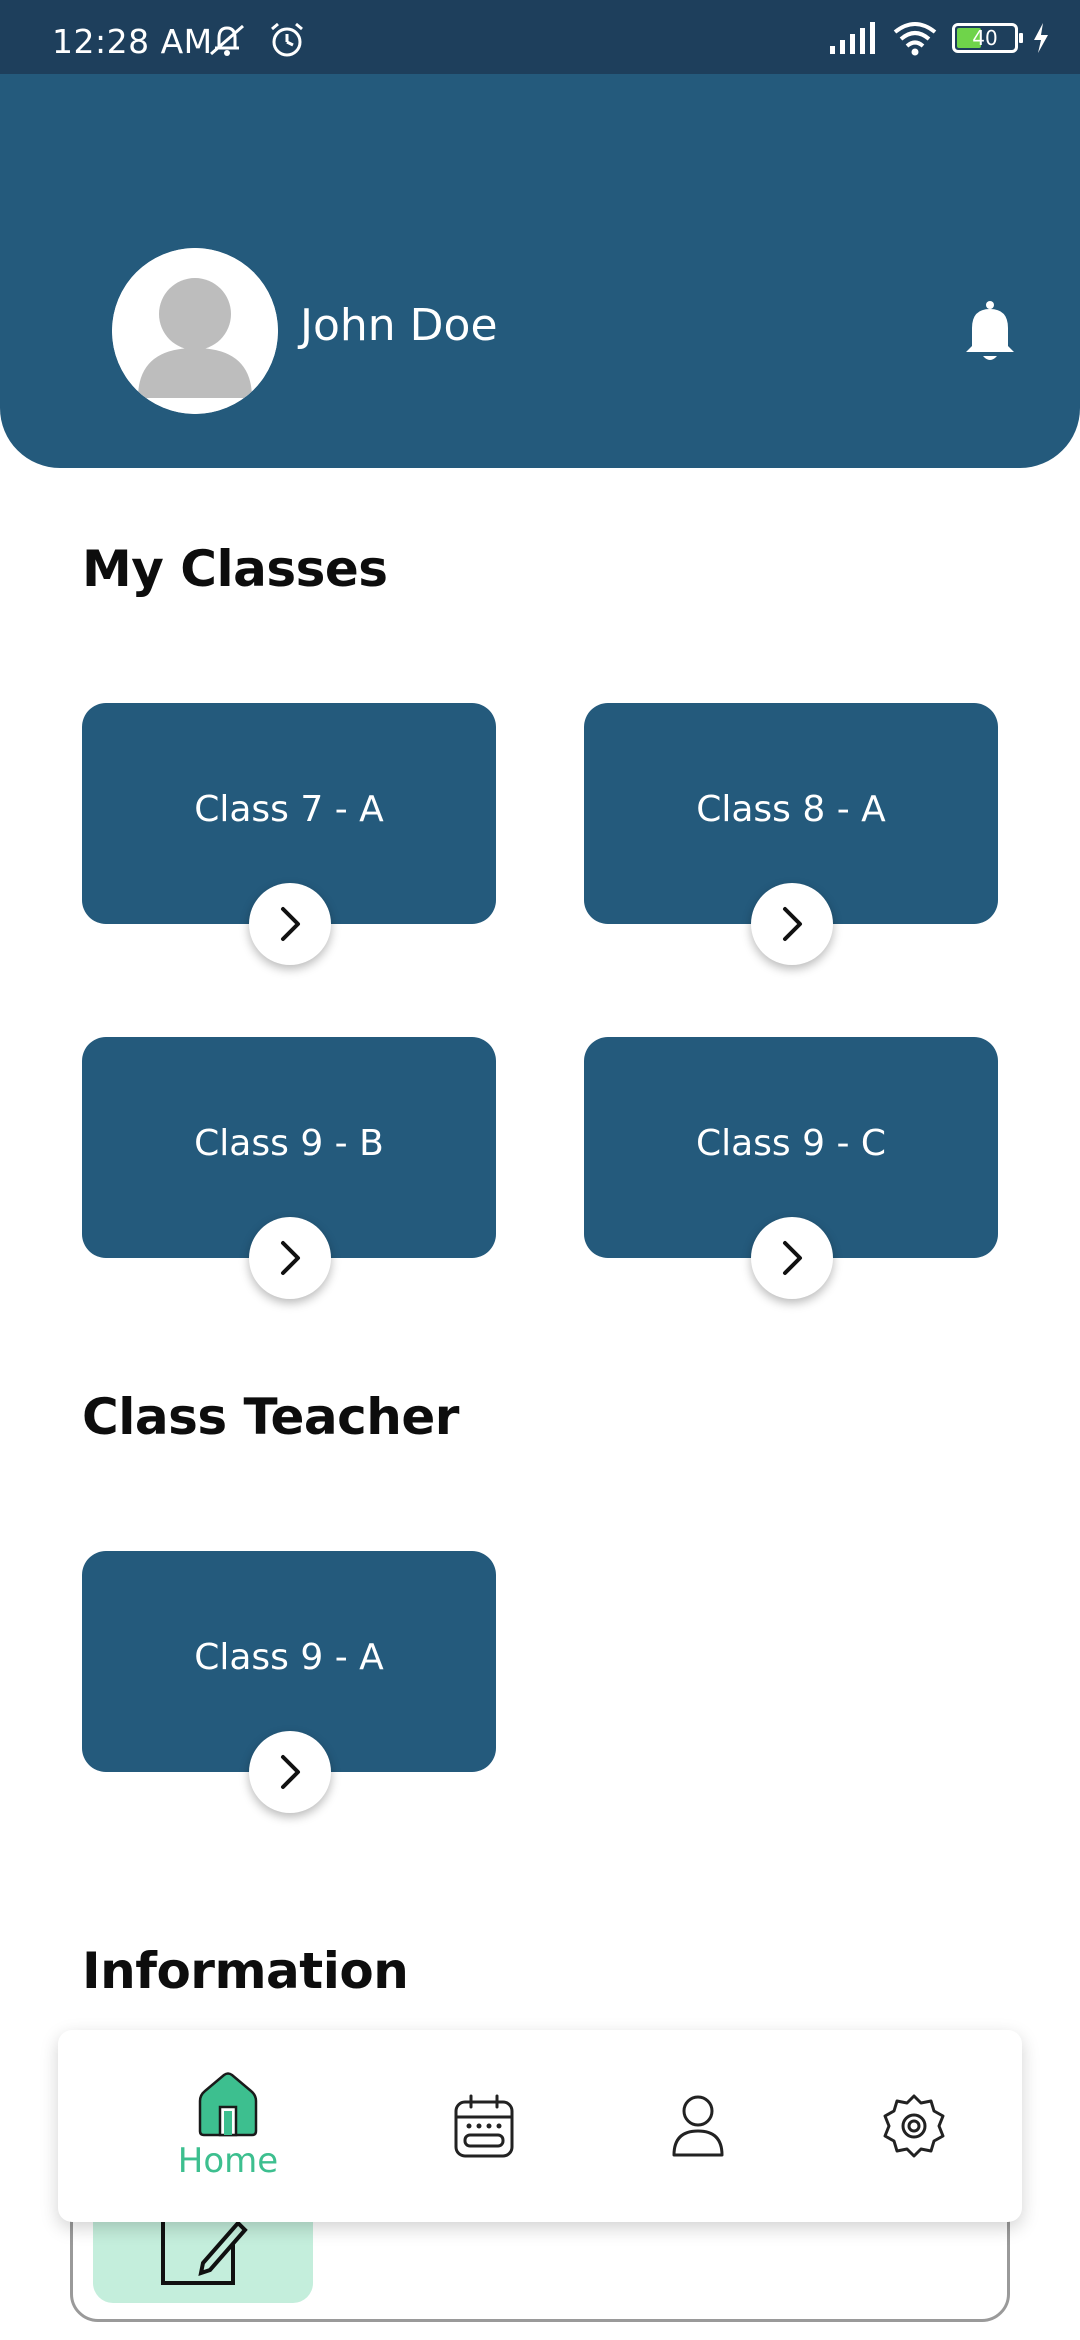  What do you see at coordinates (791, 1168) in the screenshot?
I see `class-card-9c: Class 9 - C` at bounding box center [791, 1168].